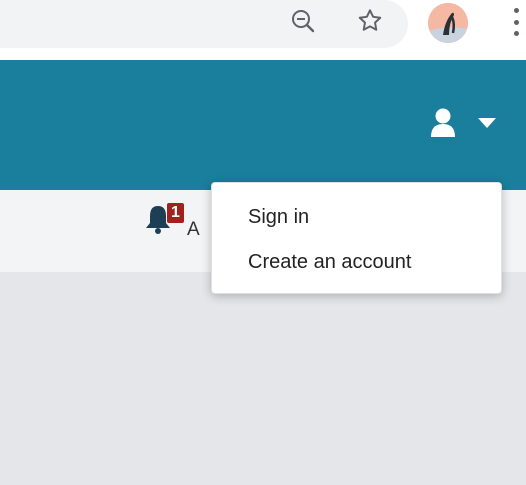 The width and height of the screenshot is (526, 485). What do you see at coordinates (193, 230) in the screenshot?
I see `announcement-text: A` at bounding box center [193, 230].